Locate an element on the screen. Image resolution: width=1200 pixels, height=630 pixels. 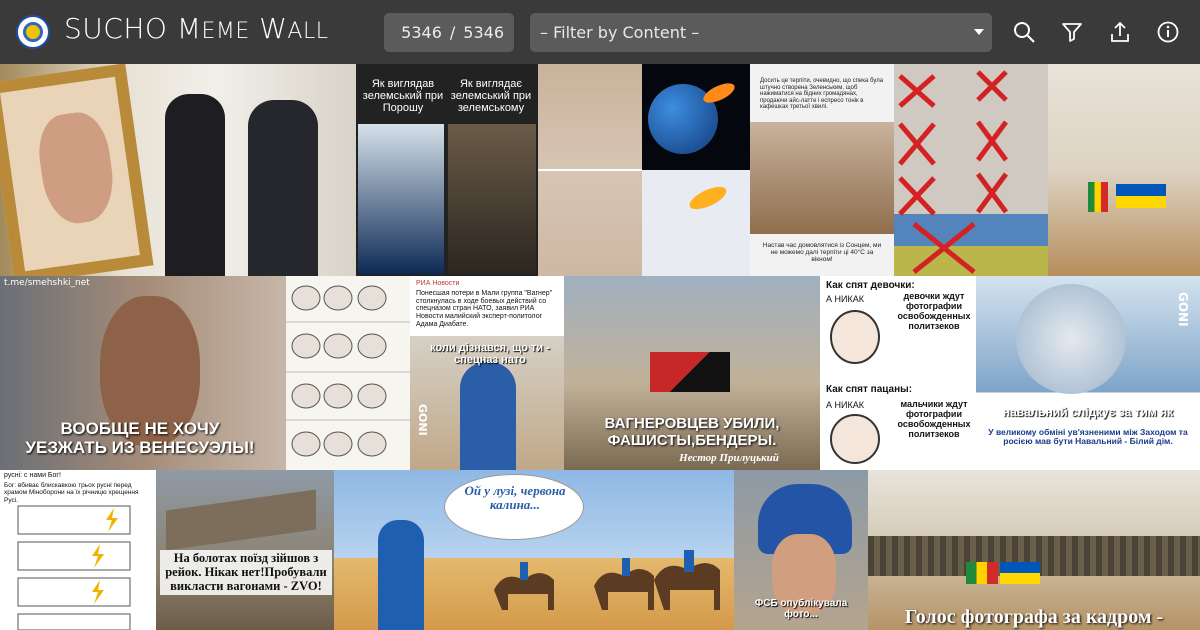
counter-total: 5346 is located at coordinates (483, 32).